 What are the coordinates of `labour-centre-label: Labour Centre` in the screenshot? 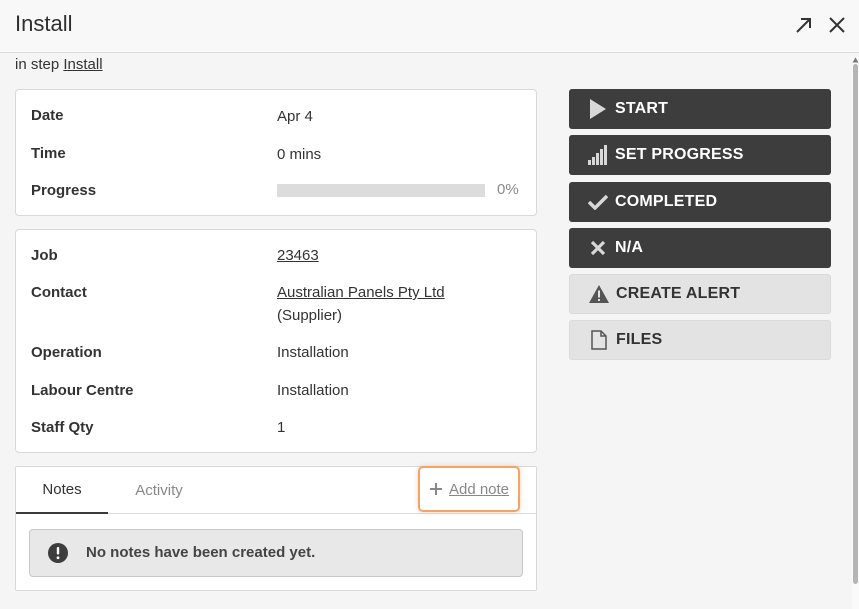 It's located at (82, 390).